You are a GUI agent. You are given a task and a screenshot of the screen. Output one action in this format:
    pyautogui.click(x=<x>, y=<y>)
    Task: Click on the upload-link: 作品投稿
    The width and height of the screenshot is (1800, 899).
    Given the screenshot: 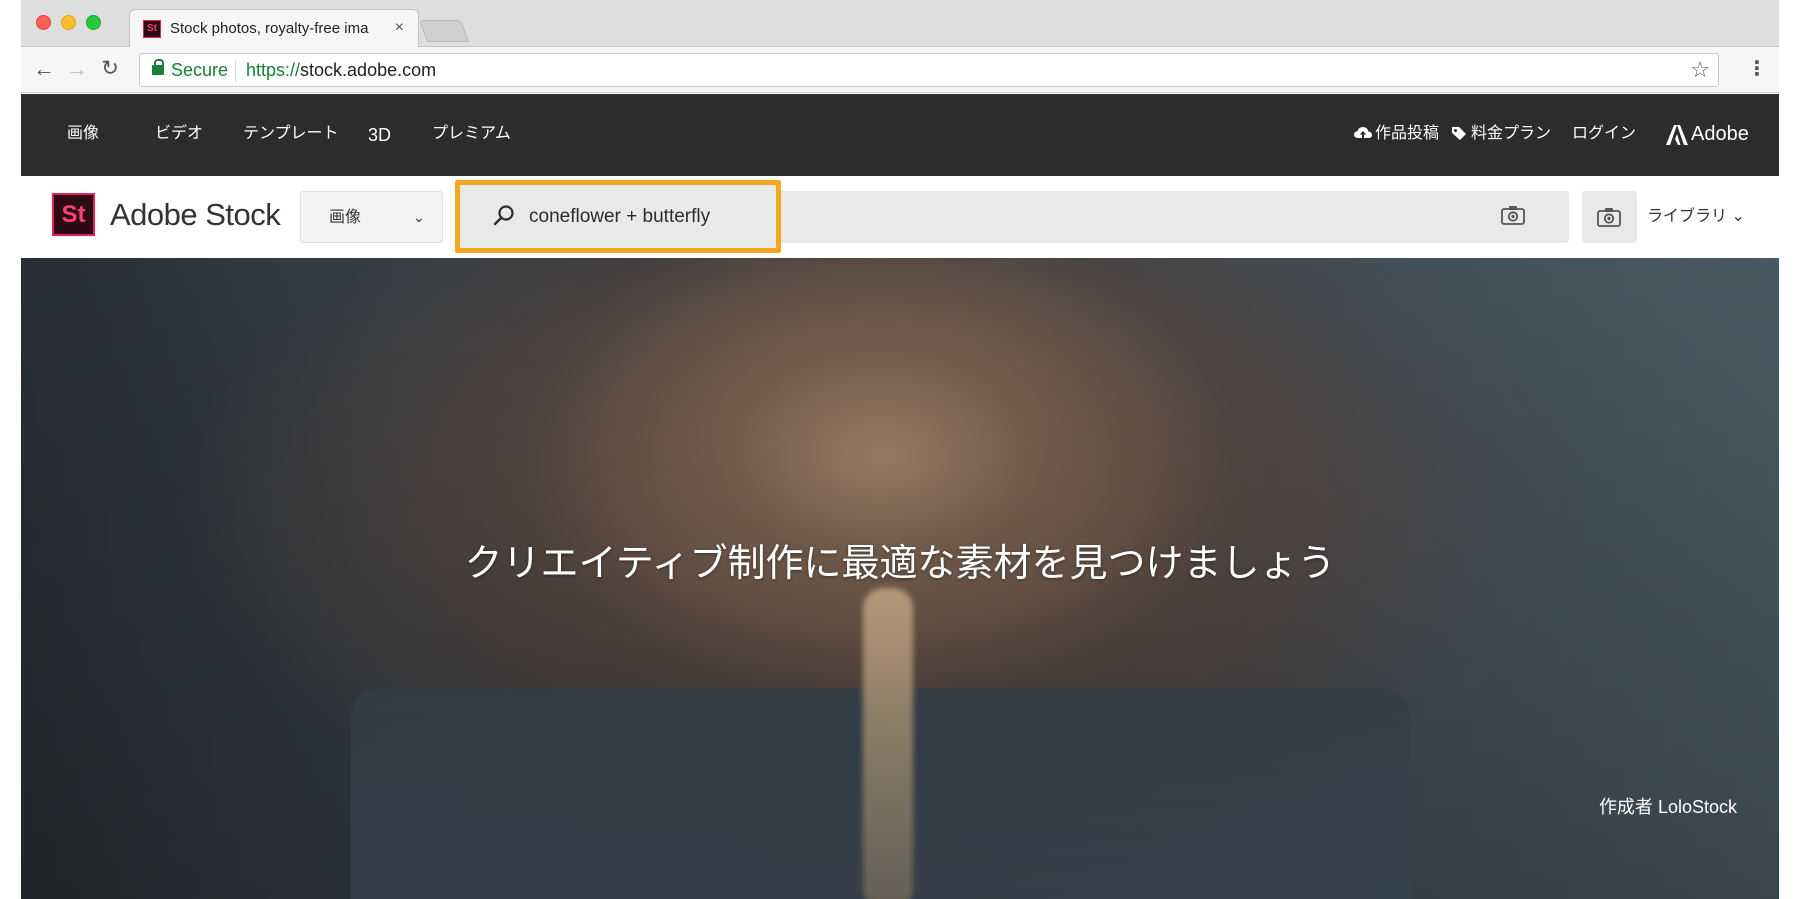 What is the action you would take?
    pyautogui.click(x=1396, y=134)
    